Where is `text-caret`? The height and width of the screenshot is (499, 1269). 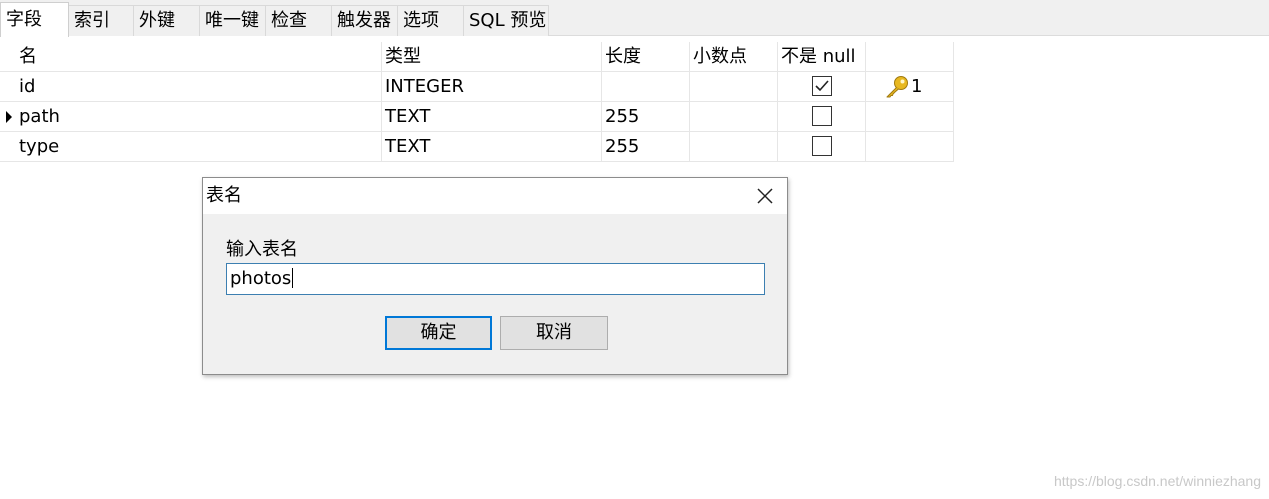 text-caret is located at coordinates (293, 278).